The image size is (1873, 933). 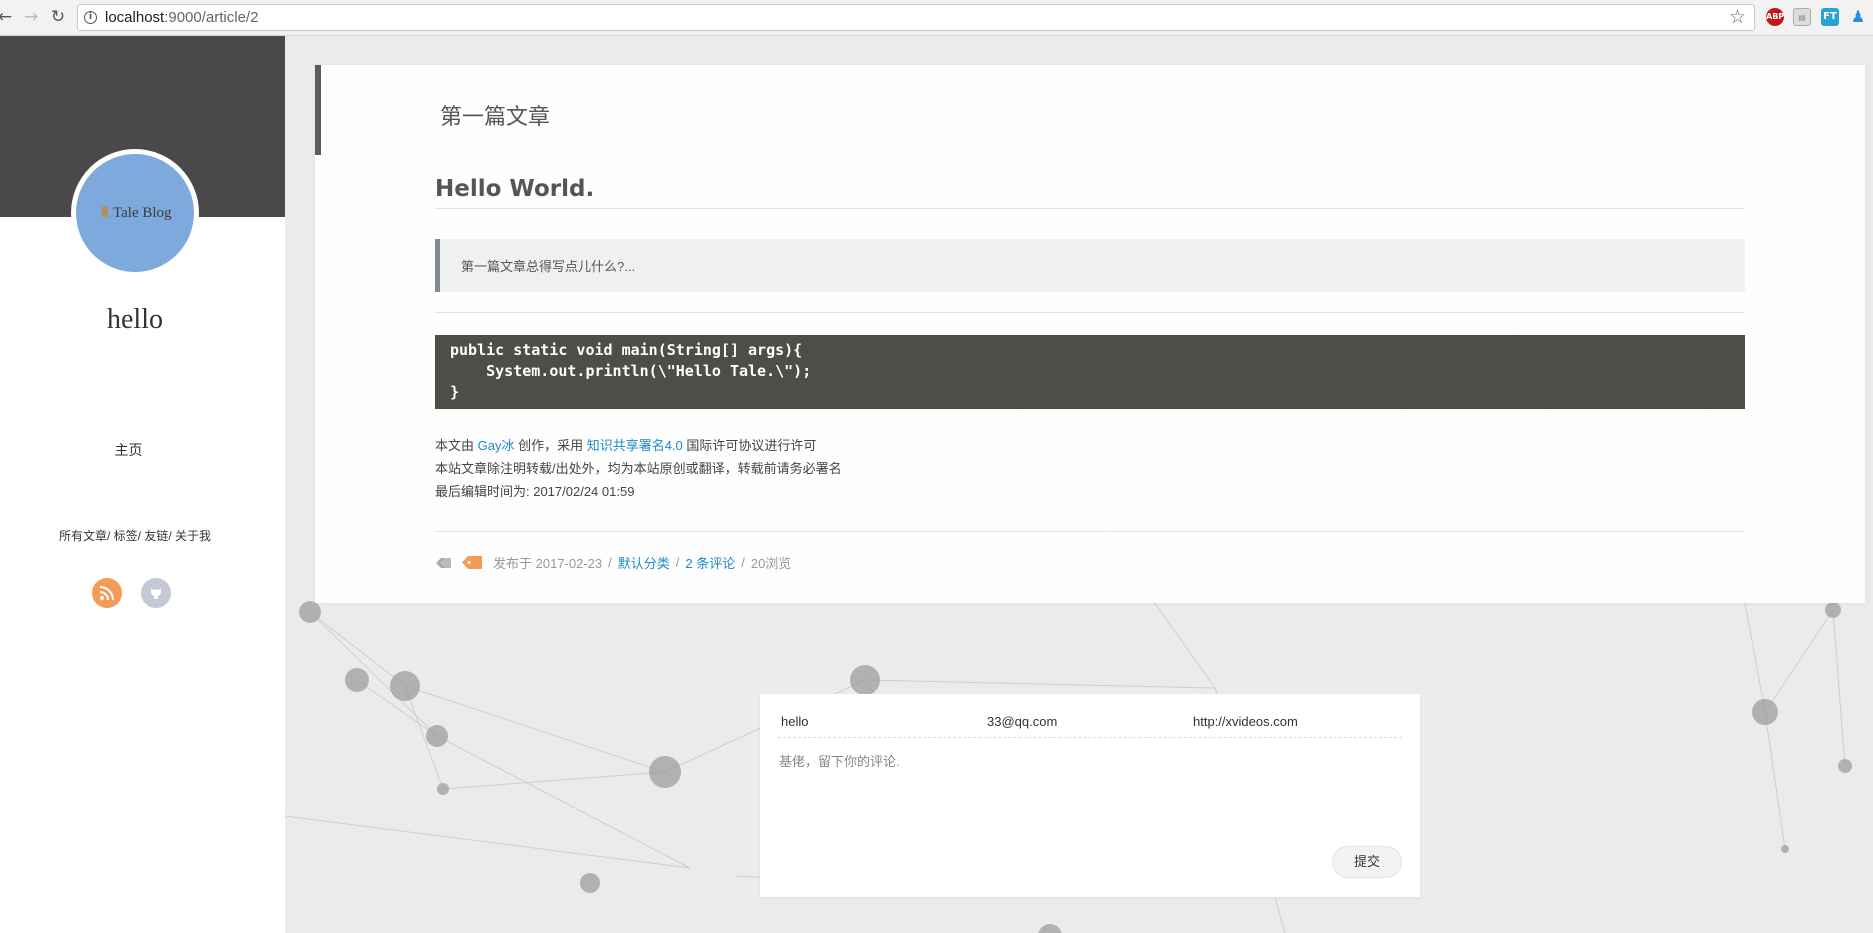 What do you see at coordinates (710, 562) in the screenshot?
I see `comments-link: 2 条评论` at bounding box center [710, 562].